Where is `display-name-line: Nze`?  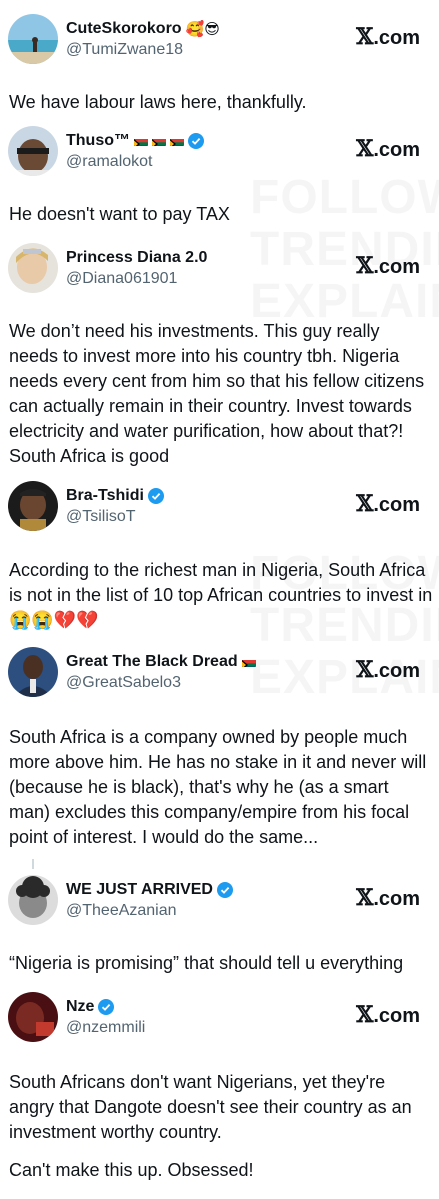
display-name-line: Nze is located at coordinates (90, 1007).